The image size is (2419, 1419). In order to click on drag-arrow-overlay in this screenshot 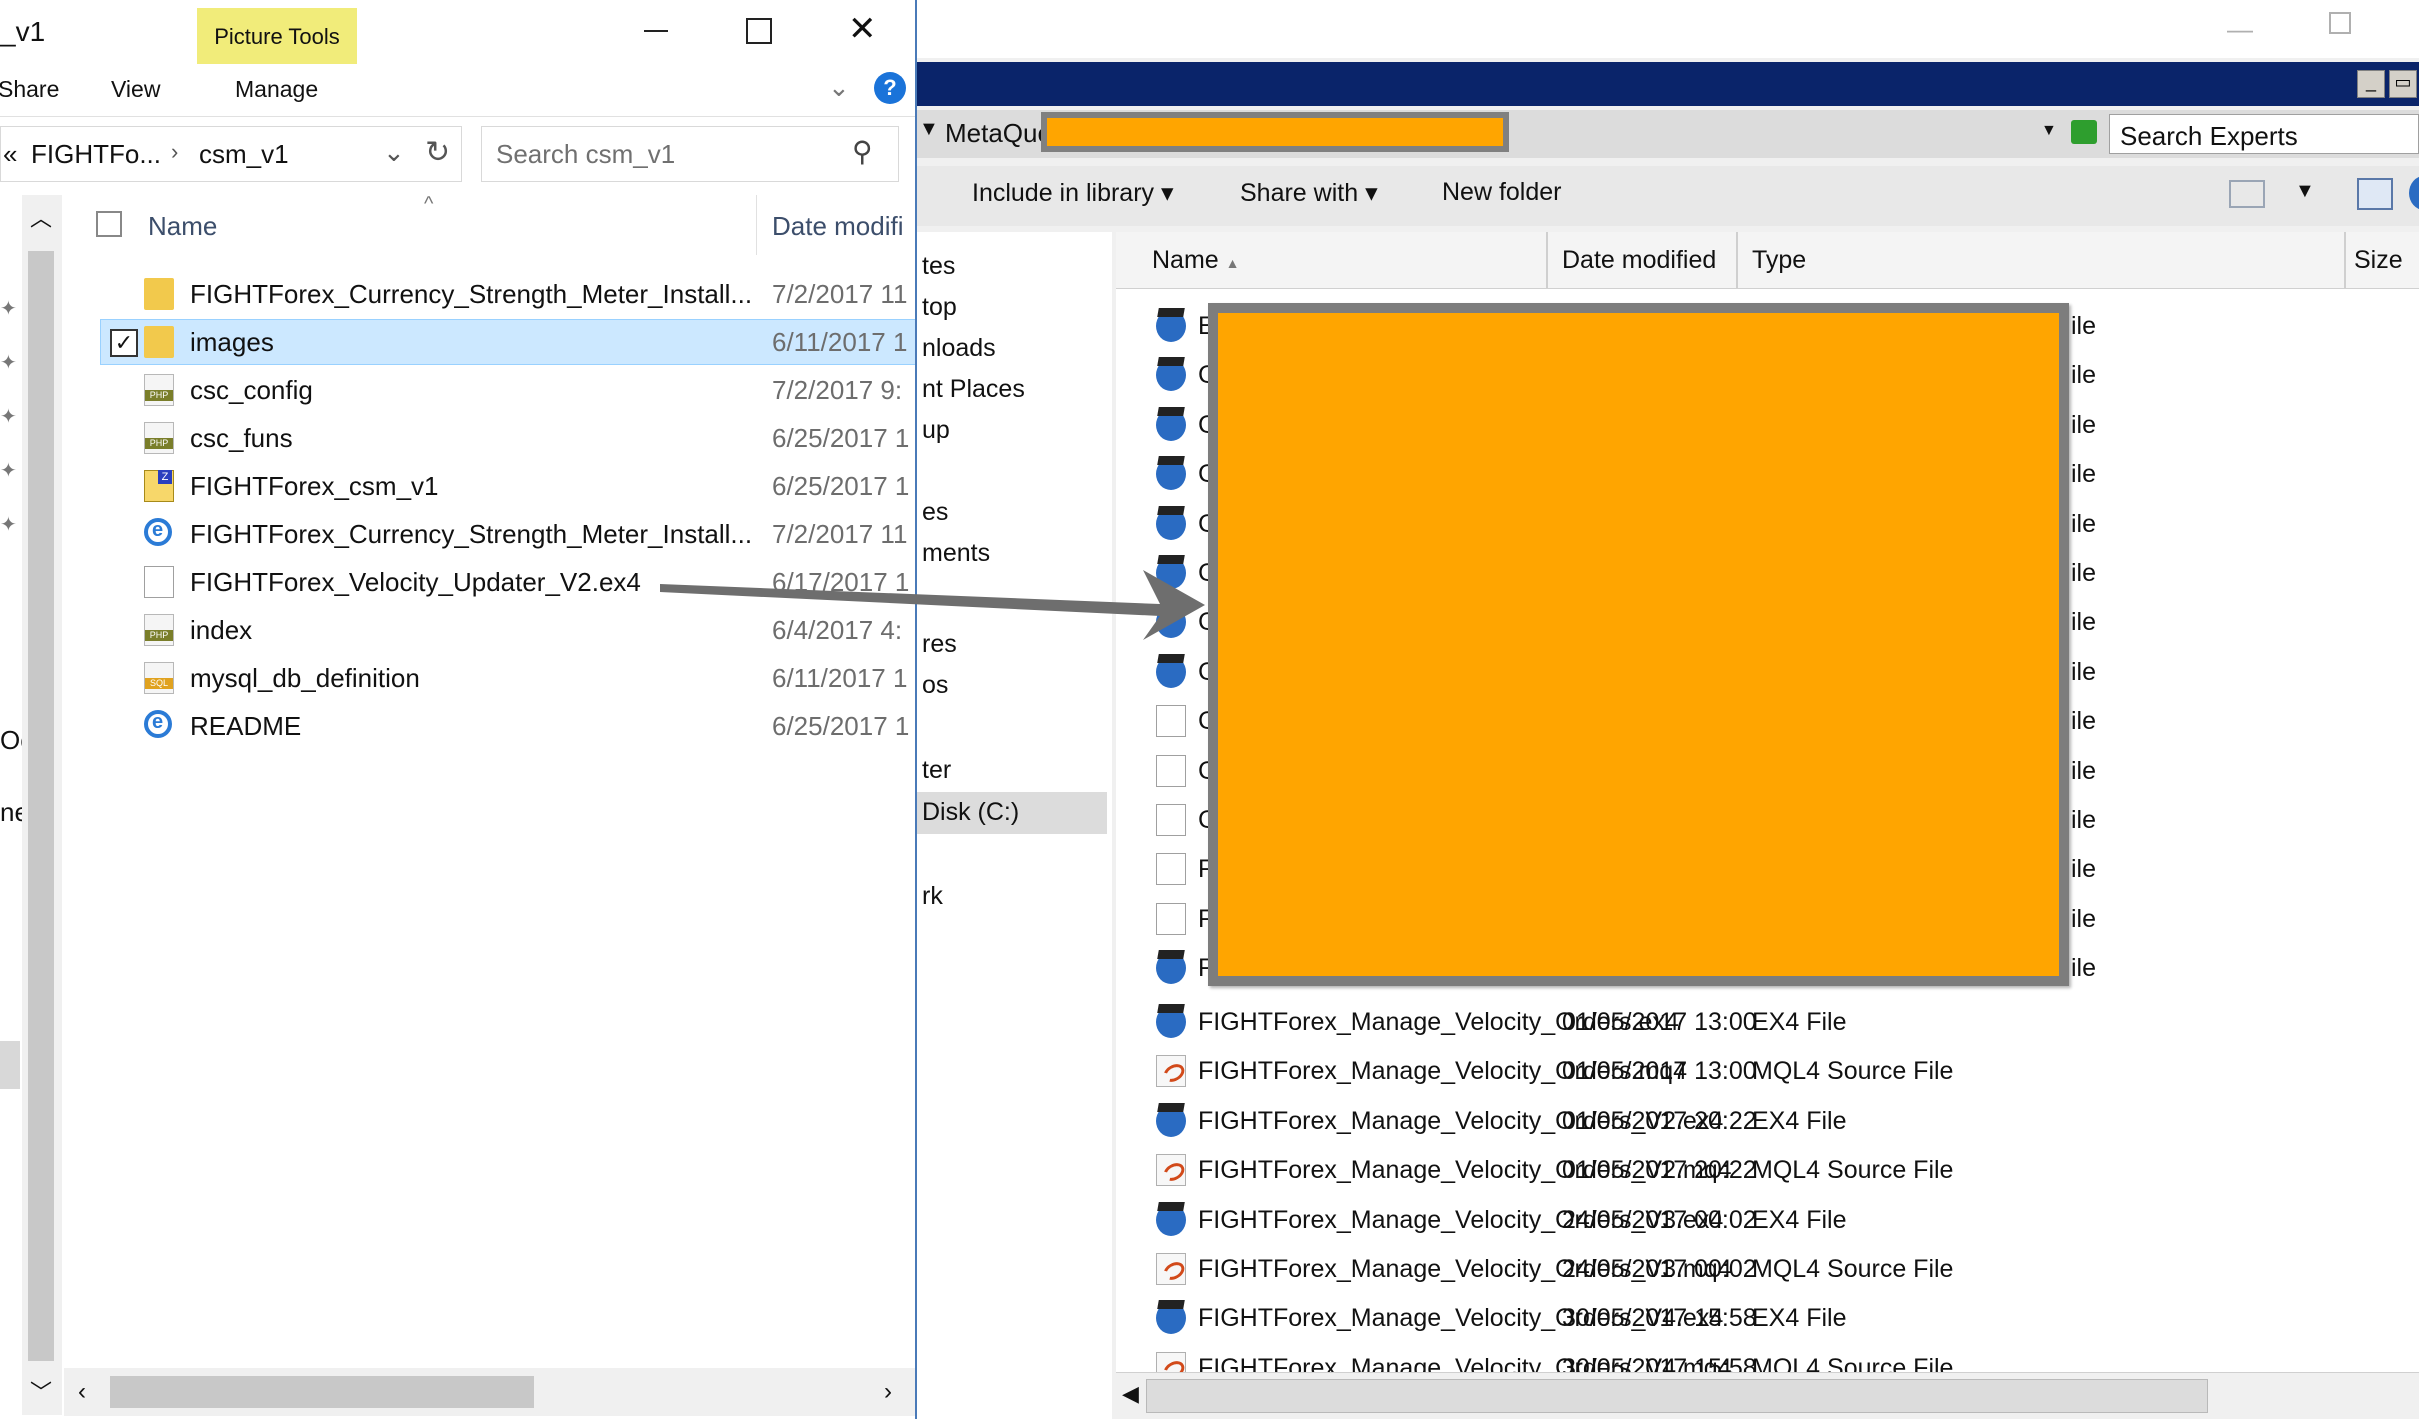, I will do `click(932, 605)`.